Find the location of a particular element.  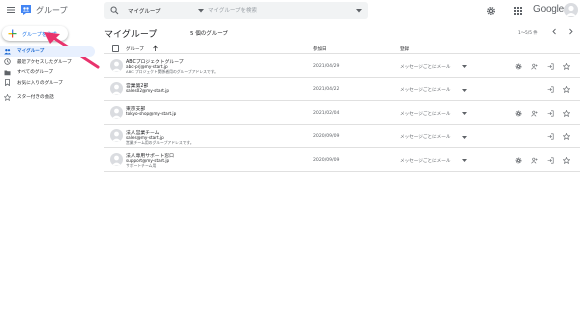

sidebar-item-label: マイグループ is located at coordinates (31, 52).